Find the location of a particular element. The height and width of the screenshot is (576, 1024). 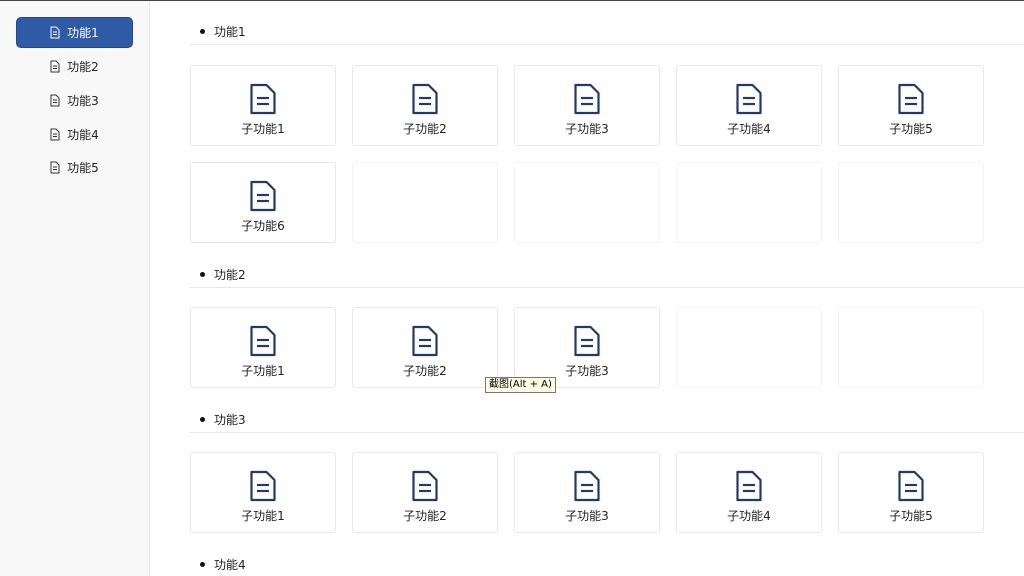

section-header: 功能1 is located at coordinates (607, 33).